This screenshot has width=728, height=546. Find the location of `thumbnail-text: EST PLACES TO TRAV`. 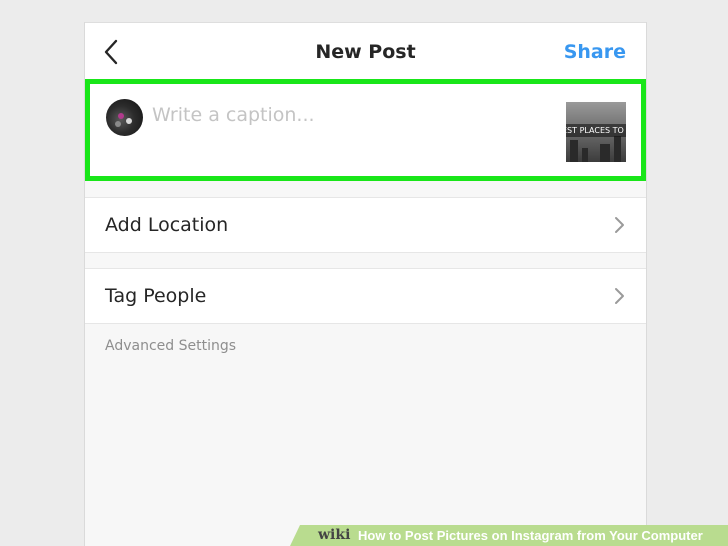

thumbnail-text: EST PLACES TO TRAV is located at coordinates (596, 130).